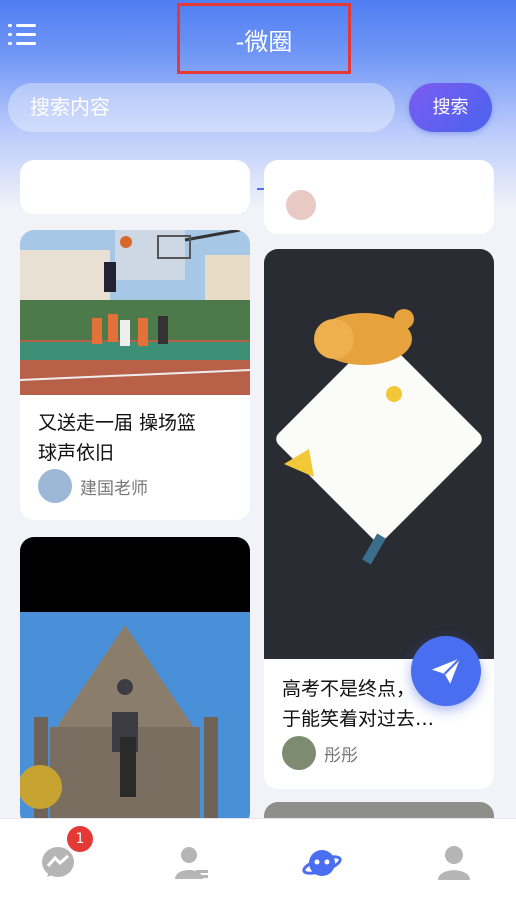 This screenshot has width=516, height=898. What do you see at coordinates (349, 689) in the screenshot?
I see `post-title-line: 高考不是终点，` at bounding box center [349, 689].